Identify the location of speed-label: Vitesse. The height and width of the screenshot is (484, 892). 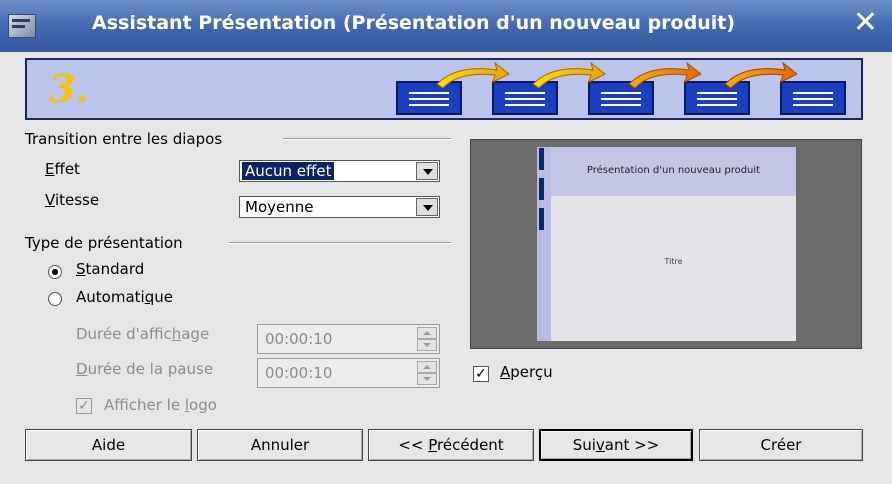
(72, 200).